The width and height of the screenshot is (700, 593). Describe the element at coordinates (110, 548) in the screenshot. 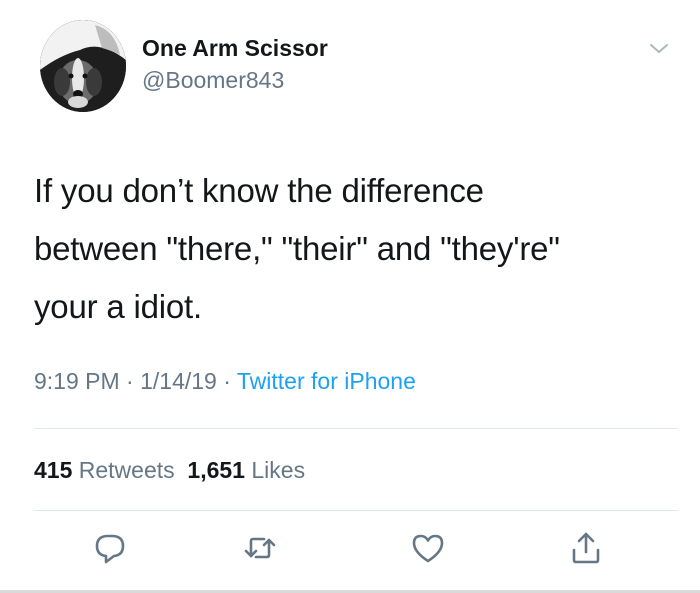

I see `reply-icon` at that location.